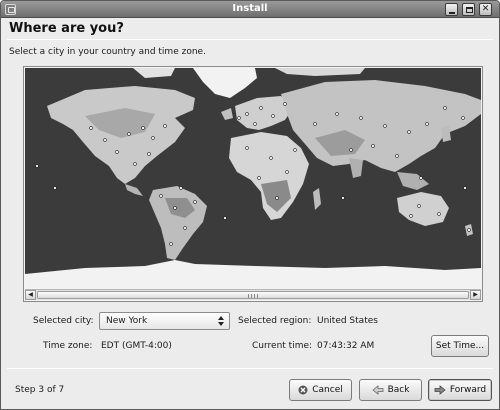  What do you see at coordinates (347, 321) in the screenshot?
I see `selected-region-value: United States` at bounding box center [347, 321].